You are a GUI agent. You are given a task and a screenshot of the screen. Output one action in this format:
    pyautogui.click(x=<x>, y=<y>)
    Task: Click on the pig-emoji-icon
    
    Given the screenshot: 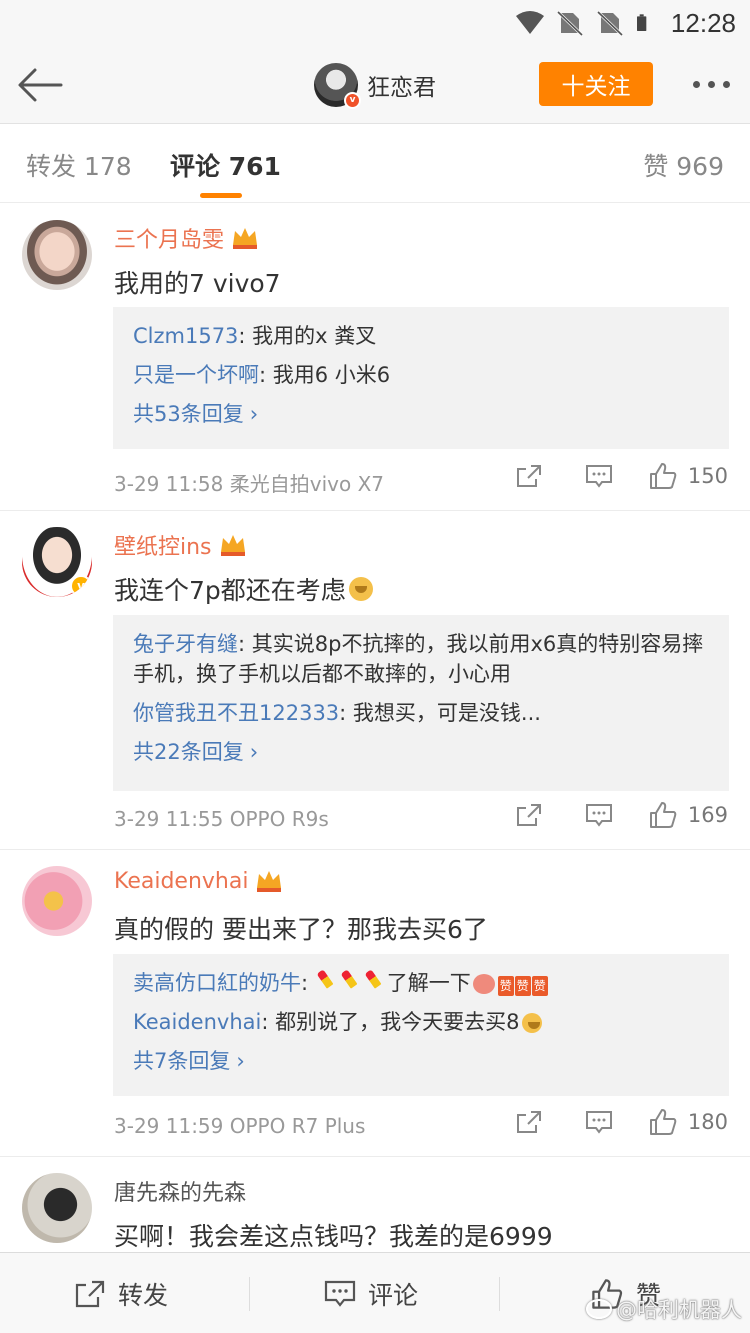 What is the action you would take?
    pyautogui.click(x=483, y=984)
    